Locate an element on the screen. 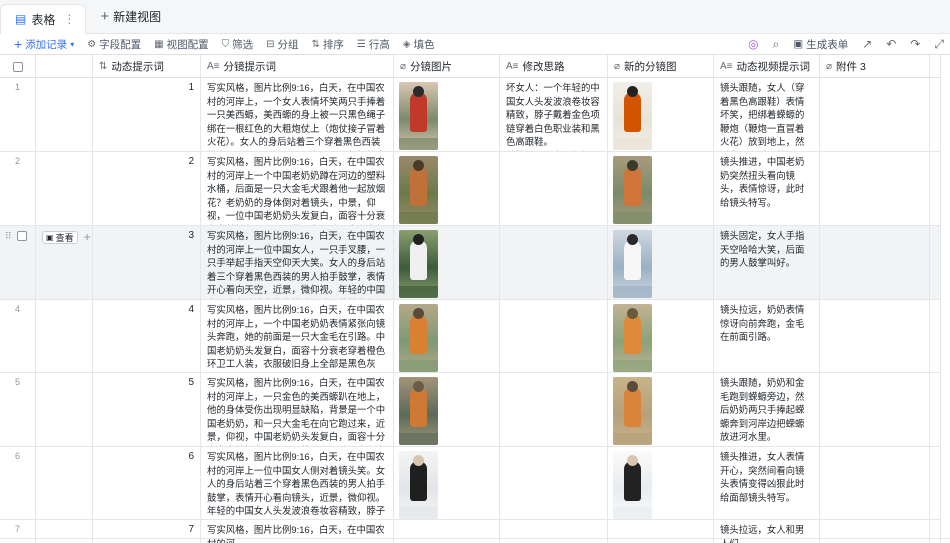  column-header-video-prompt: A≡ 动态视频提示词 is located at coordinates (767, 66).